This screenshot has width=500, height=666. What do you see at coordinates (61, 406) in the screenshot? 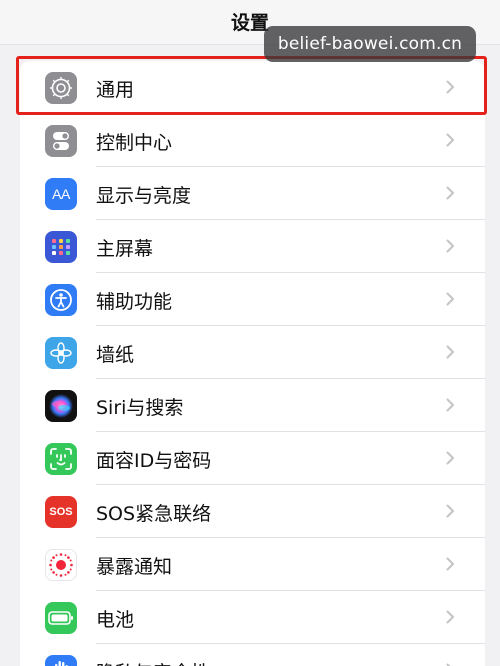
I see `siri-icon` at bounding box center [61, 406].